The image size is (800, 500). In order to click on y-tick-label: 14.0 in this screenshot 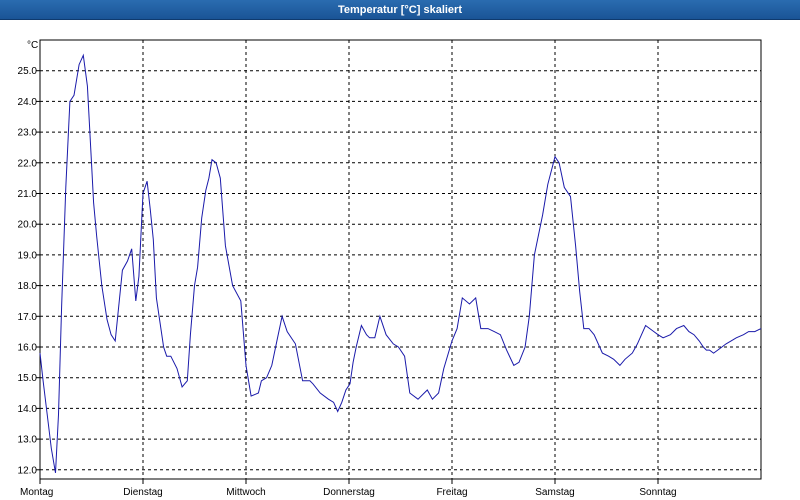, I will do `click(28, 409)`.